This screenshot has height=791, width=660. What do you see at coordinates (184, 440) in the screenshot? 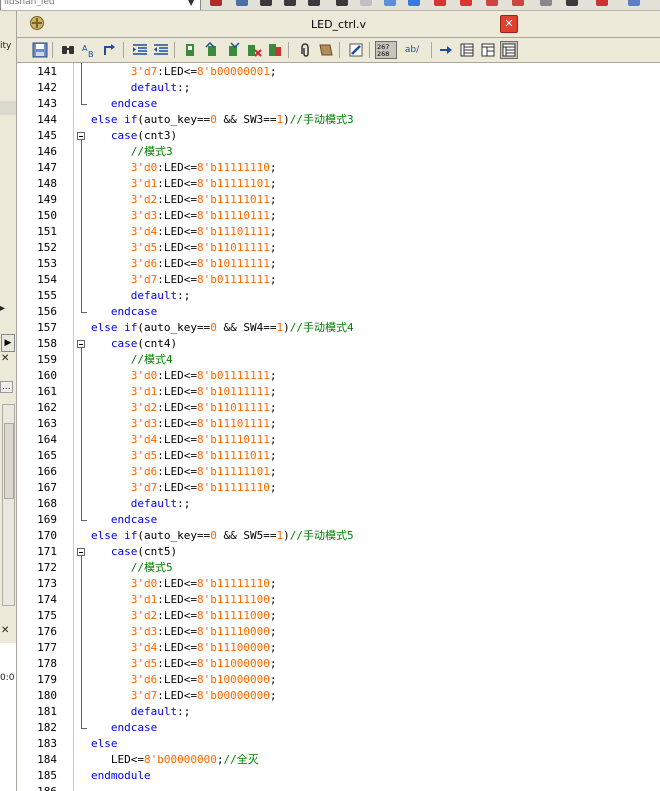
I see `code-line: 3'd4:LED<=8'b11110111;` at bounding box center [184, 440].